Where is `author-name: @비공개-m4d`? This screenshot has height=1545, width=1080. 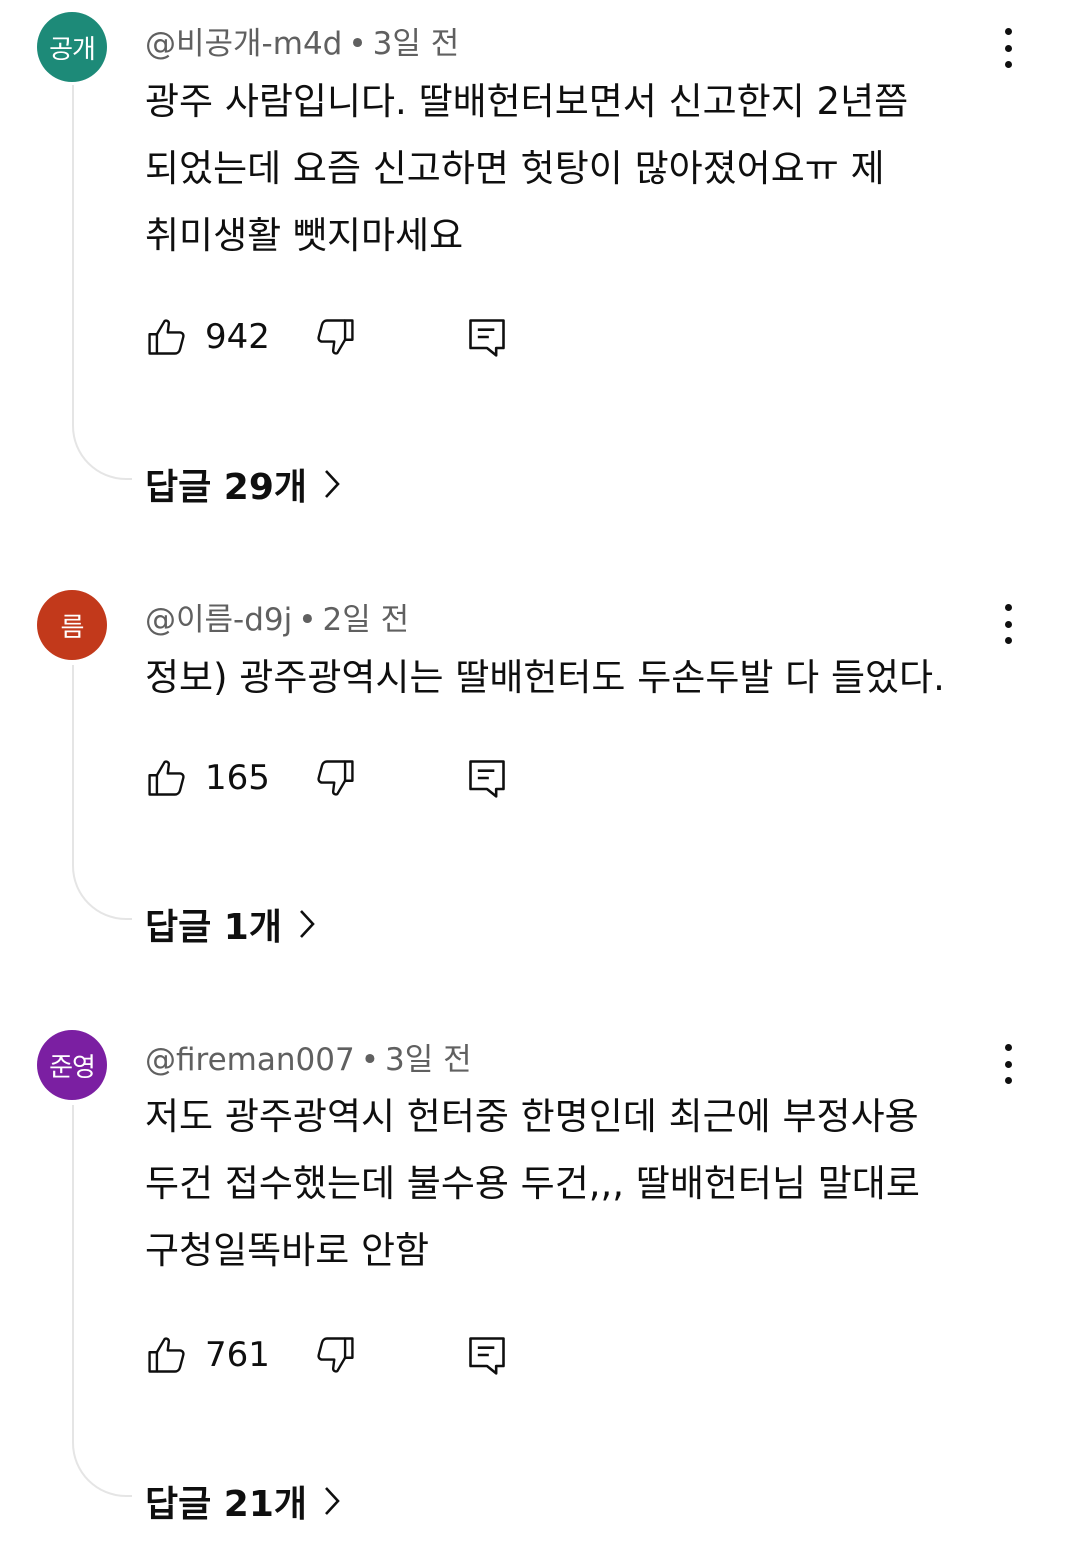 author-name: @비공개-m4d is located at coordinates (243, 44).